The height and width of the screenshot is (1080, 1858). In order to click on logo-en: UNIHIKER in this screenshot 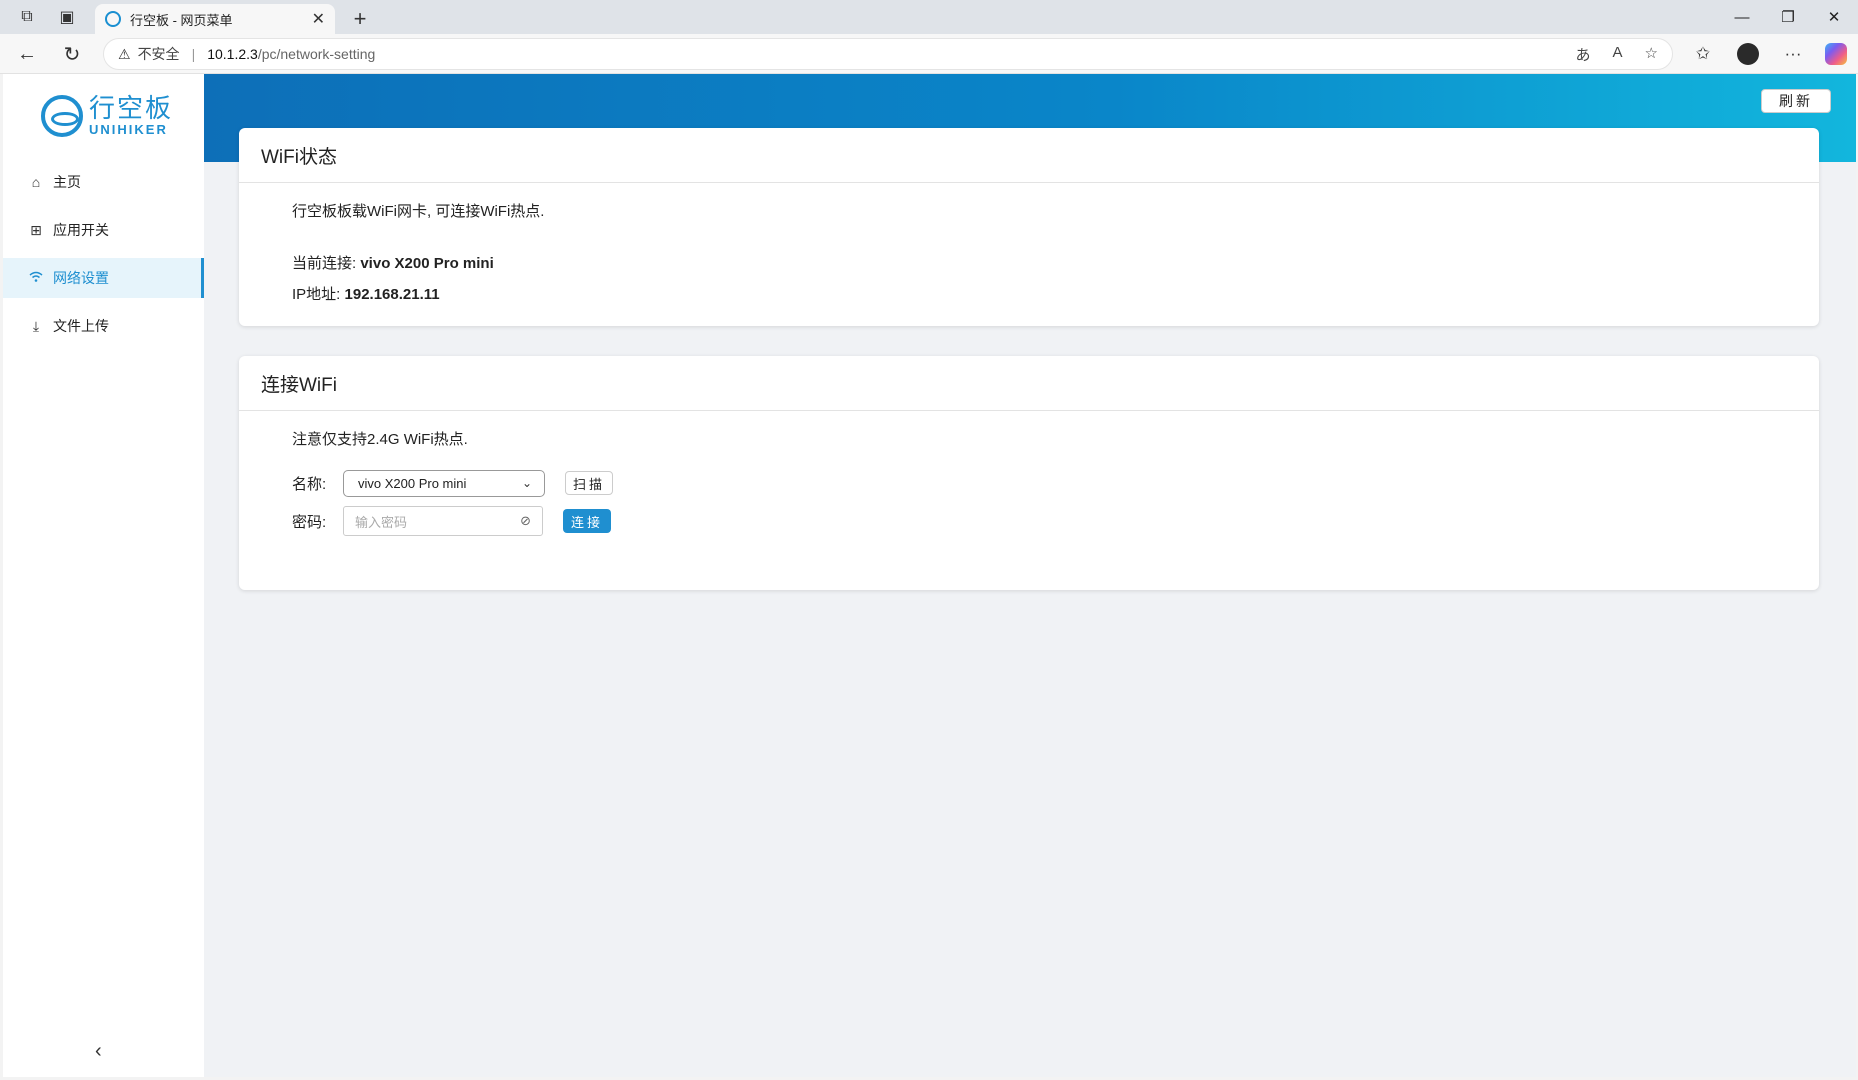, I will do `click(128, 129)`.